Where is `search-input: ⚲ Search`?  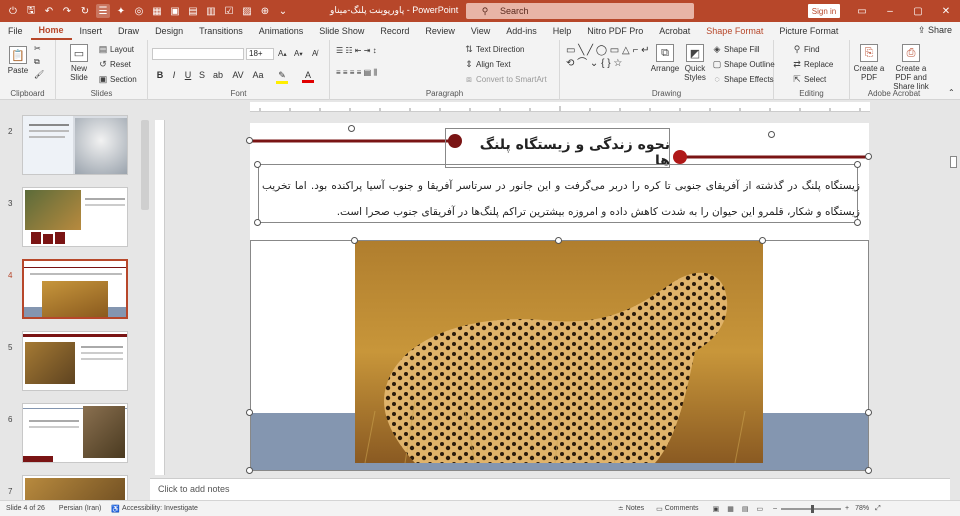
search-input: ⚲ Search is located at coordinates (580, 11).